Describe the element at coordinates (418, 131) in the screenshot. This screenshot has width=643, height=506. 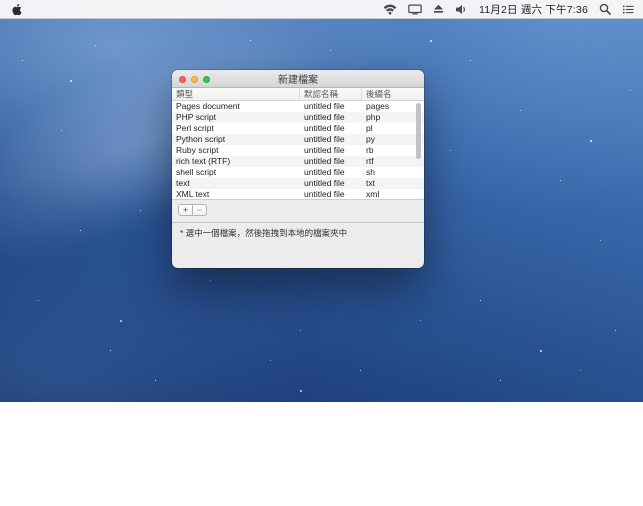
I see `scrollbar-thumb` at that location.